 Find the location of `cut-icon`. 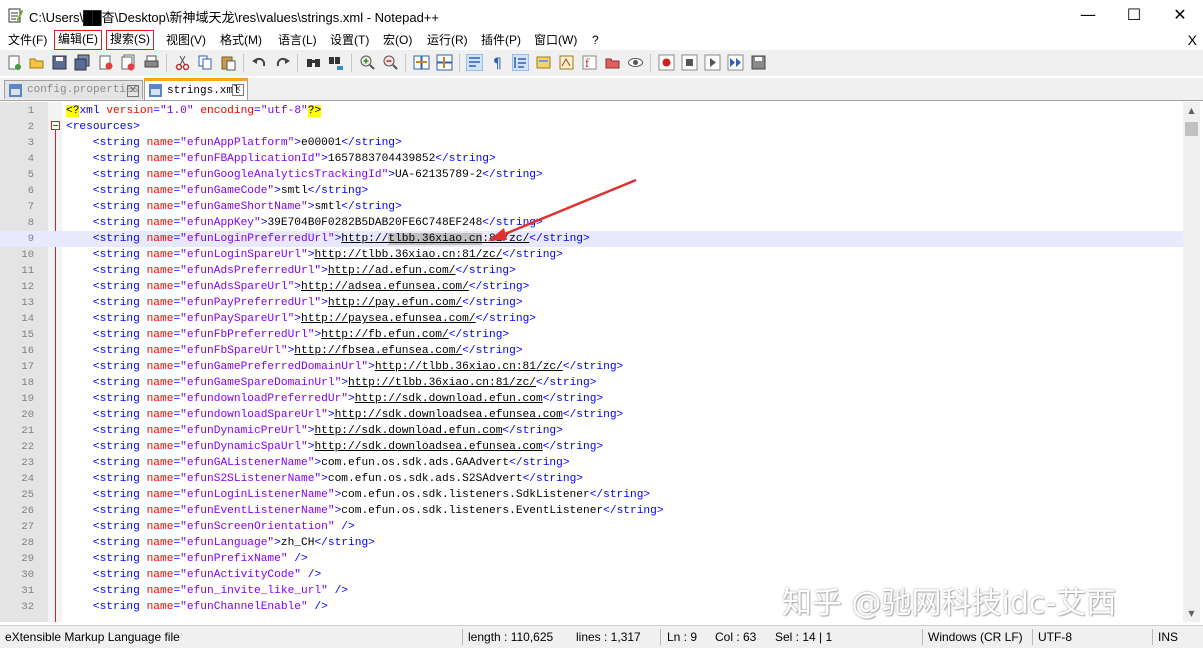

cut-icon is located at coordinates (182, 62).